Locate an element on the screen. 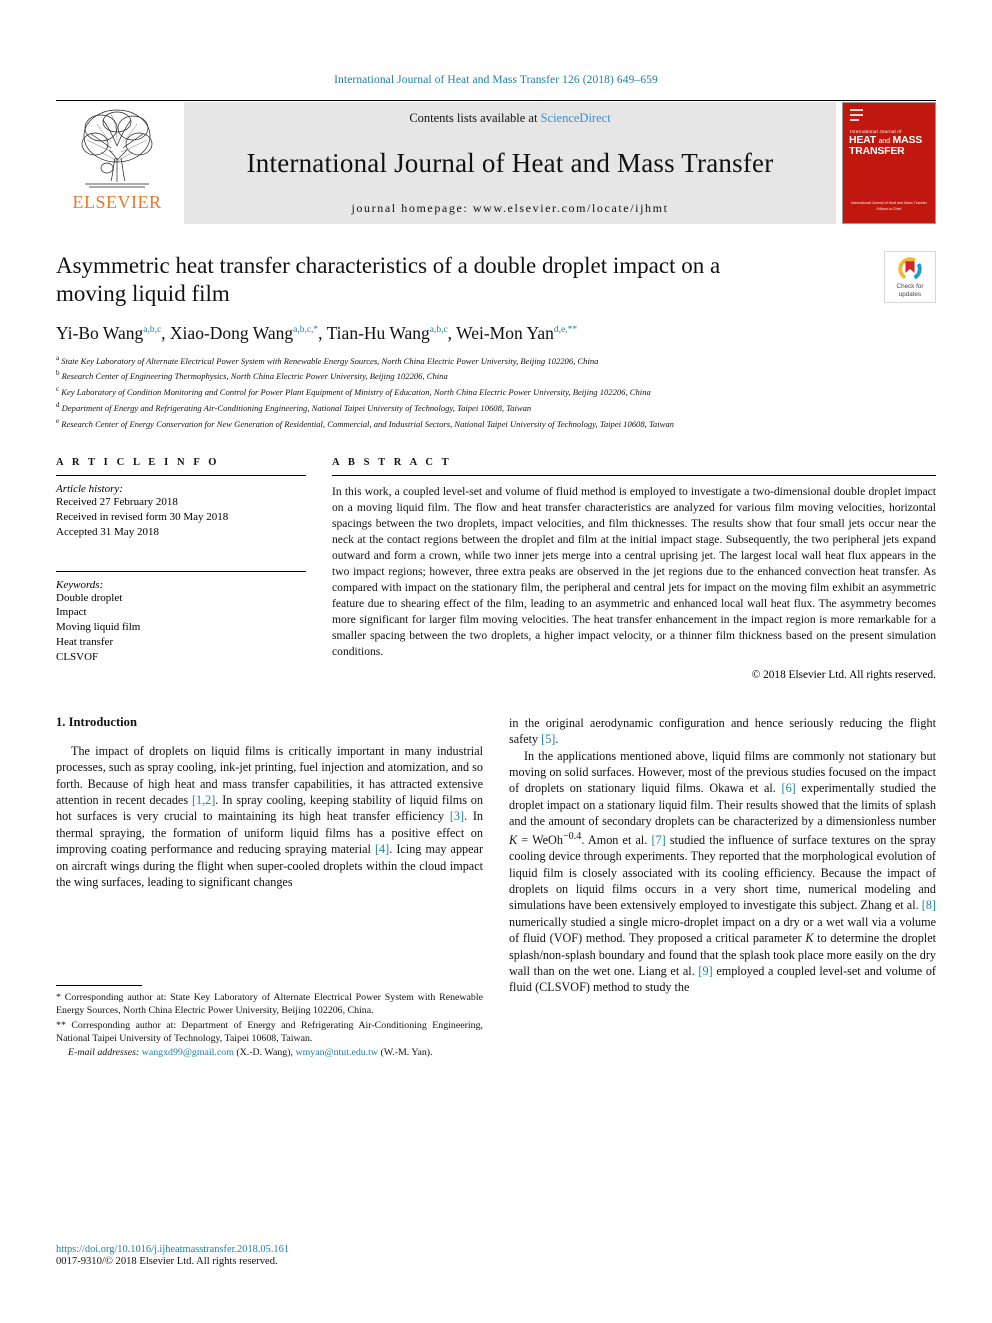 The height and width of the screenshot is (1323, 992). crossmark-check-for-updates-badge: Check for updates is located at coordinates (910, 277).